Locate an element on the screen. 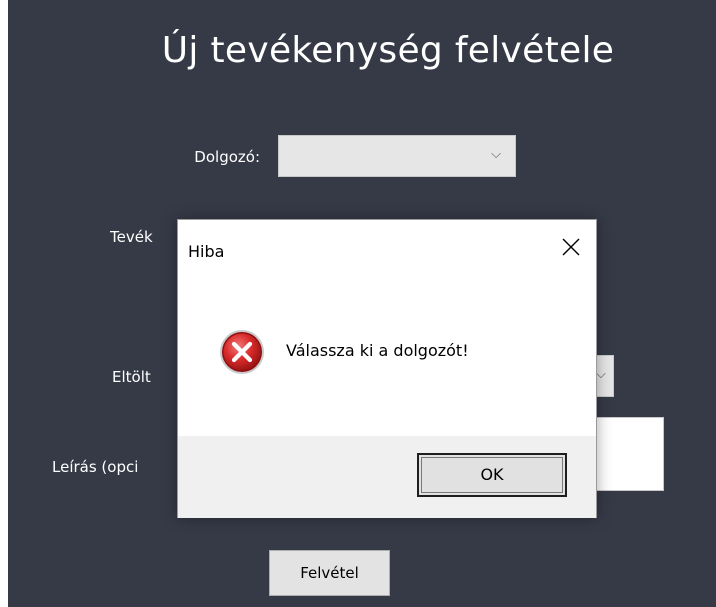  dolgozo-select: ⌵ is located at coordinates (397, 156).